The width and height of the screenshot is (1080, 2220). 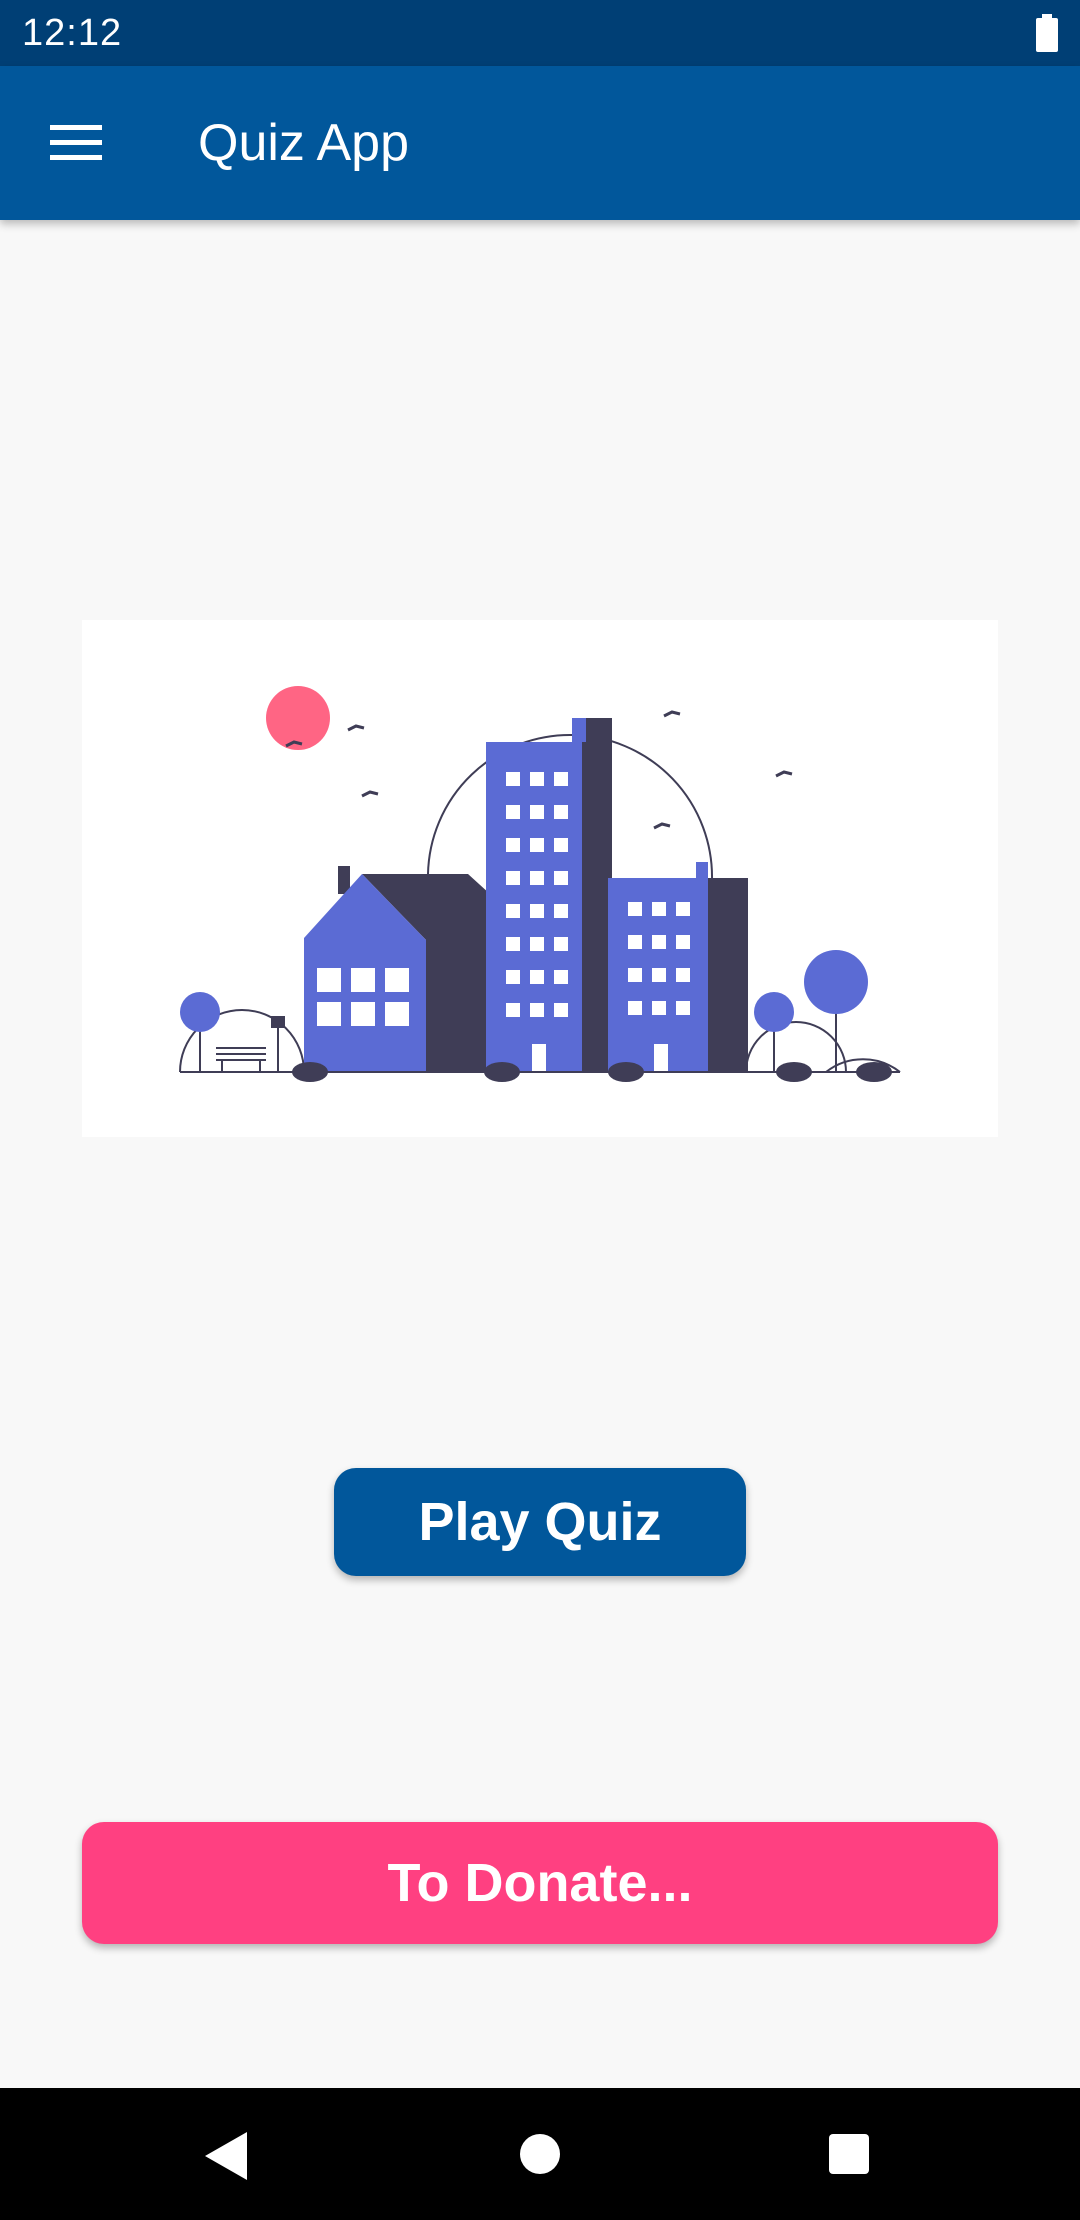 I want to click on app-bar: Quiz App, so click(x=540, y=143).